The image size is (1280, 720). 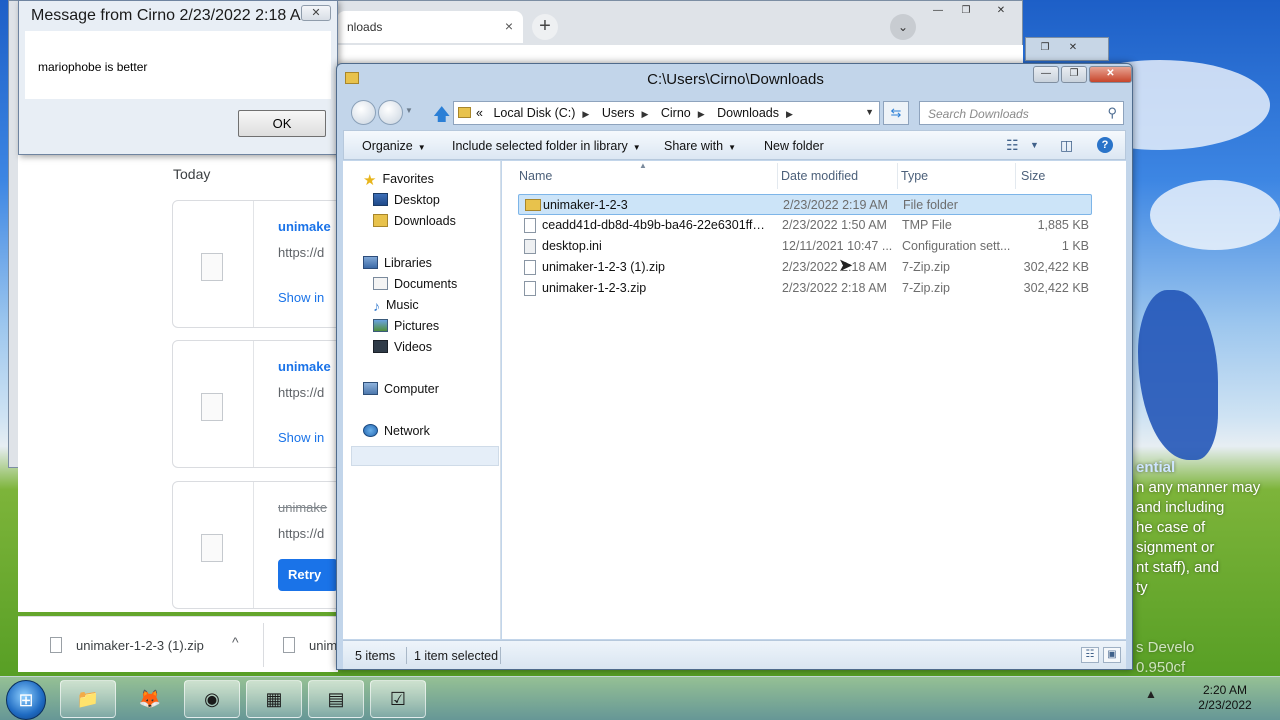 I want to click on search-icon: ⚲, so click(x=1112, y=113).